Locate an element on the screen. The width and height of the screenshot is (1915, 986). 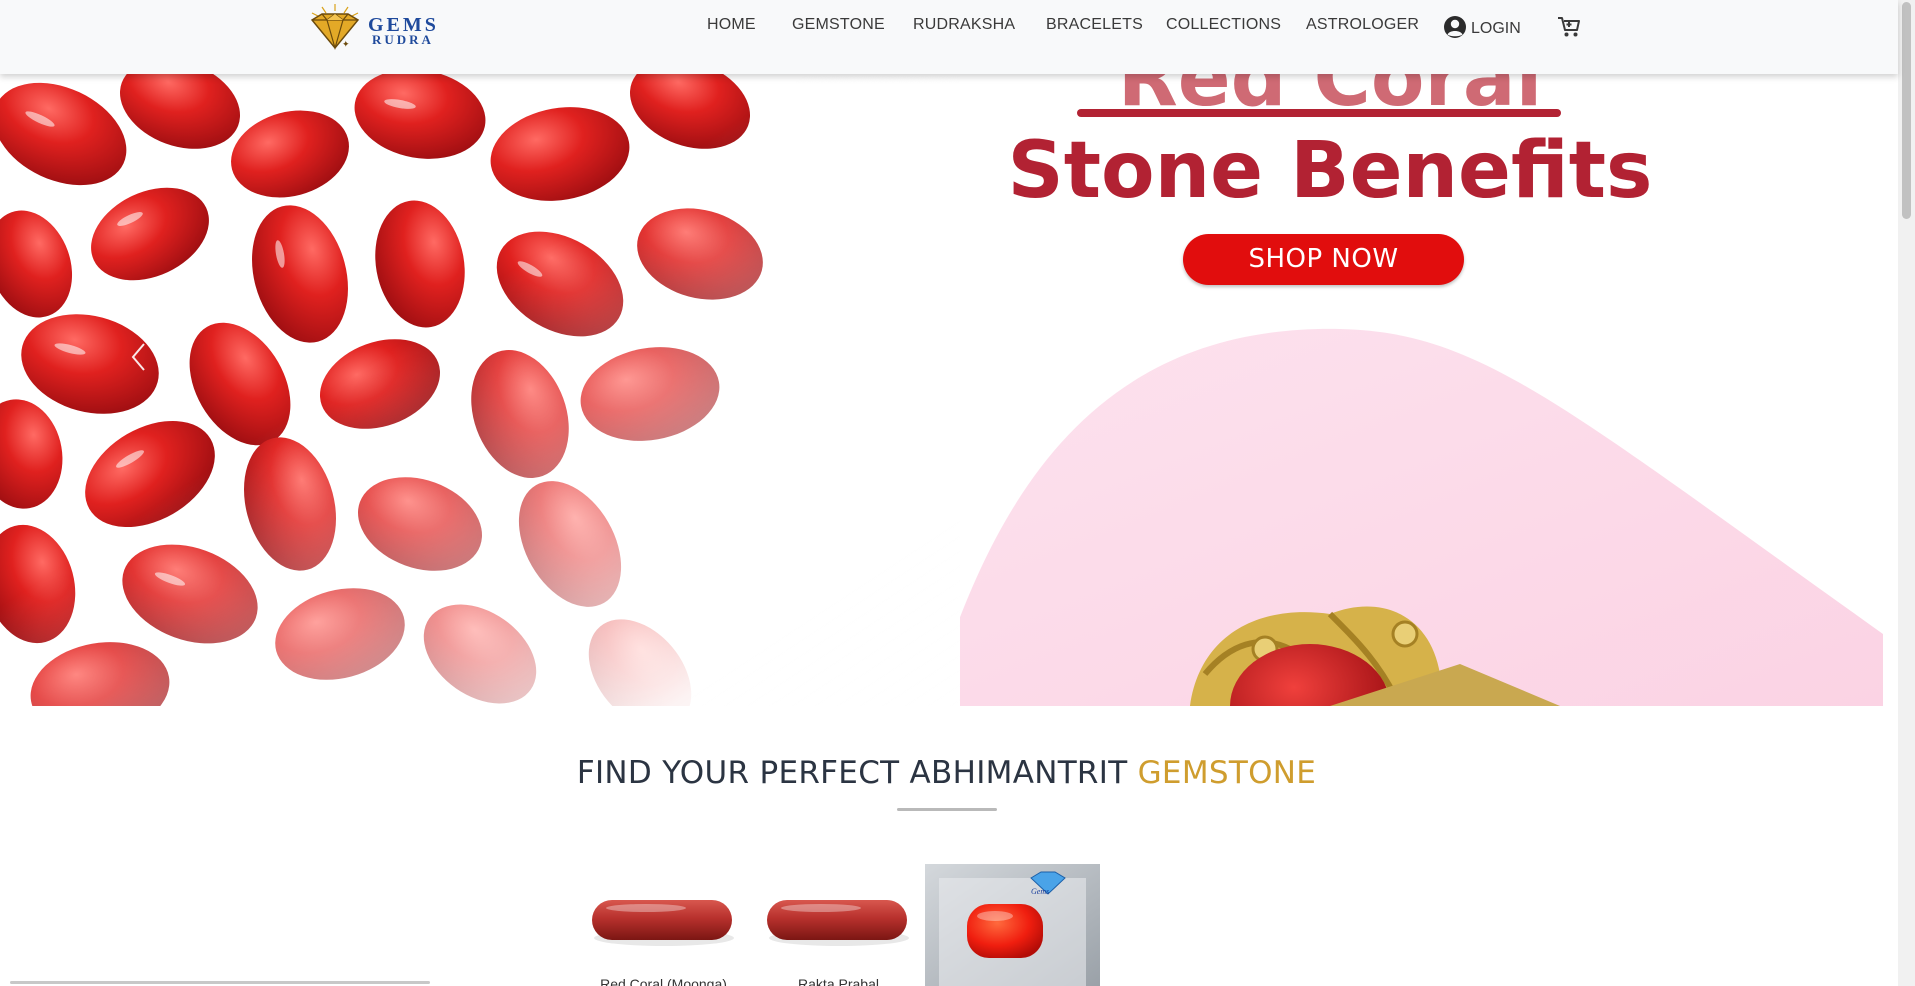
diamond-logo-icon: ✦ is located at coordinates (335, 27).